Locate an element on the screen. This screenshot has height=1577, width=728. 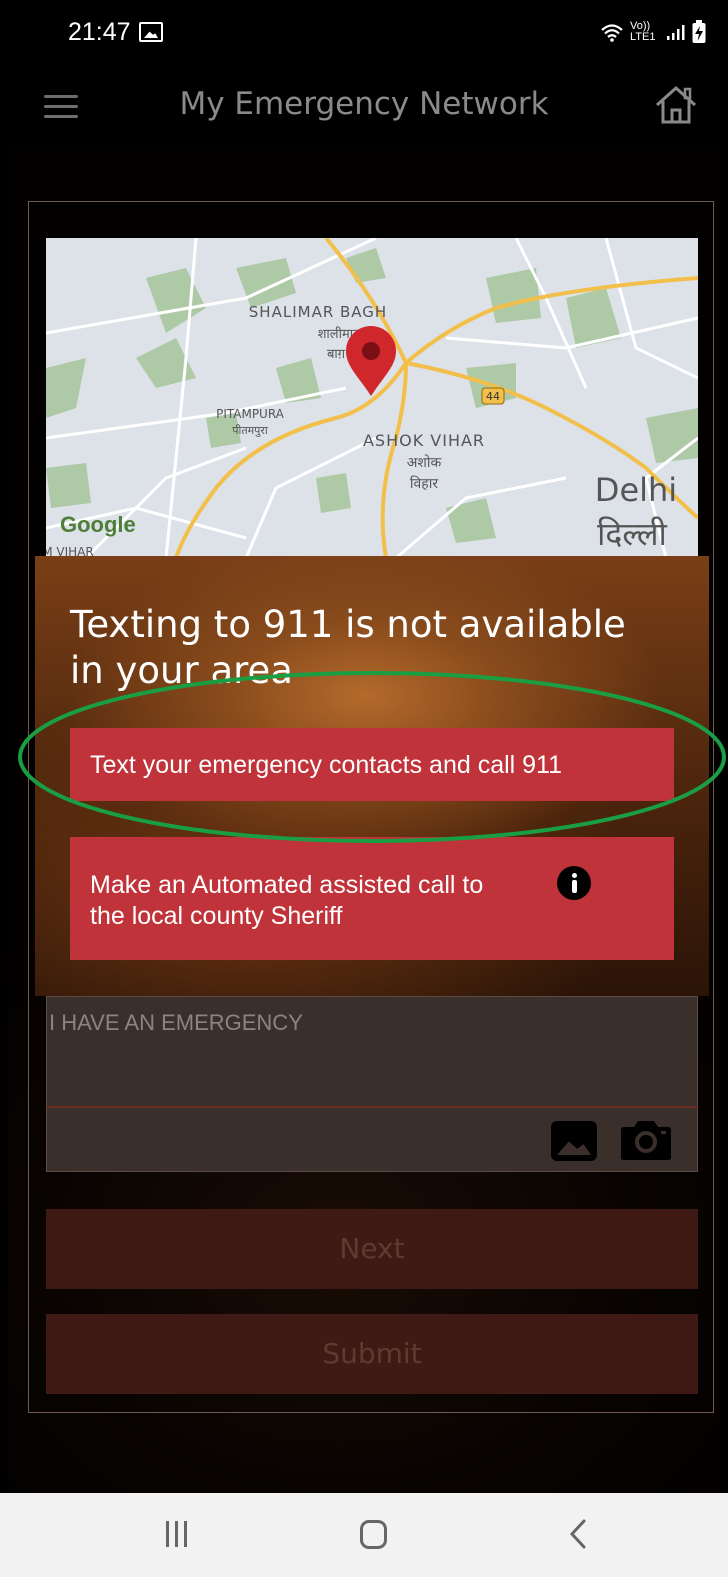
back-icon is located at coordinates (578, 1534).